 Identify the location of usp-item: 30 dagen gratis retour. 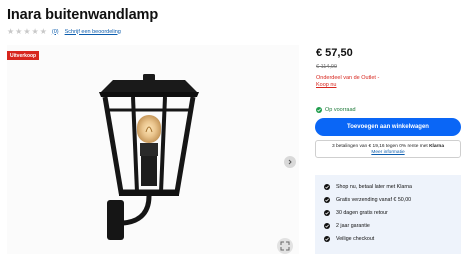
(392, 213).